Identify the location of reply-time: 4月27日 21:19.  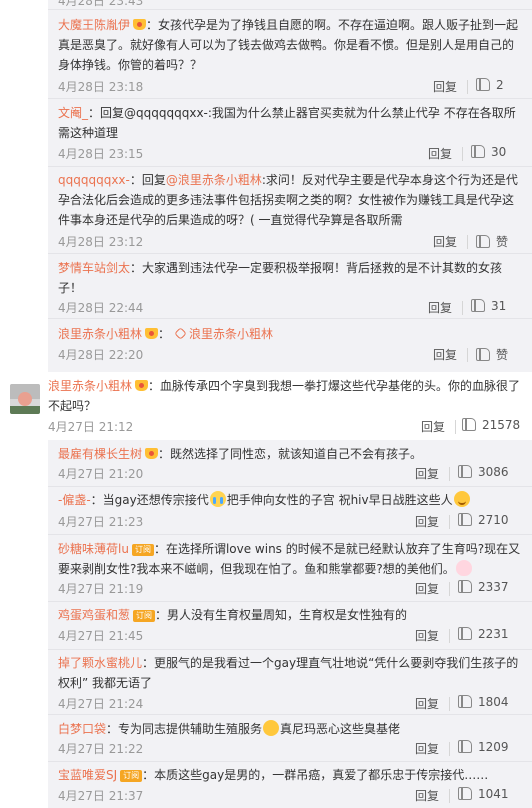
(101, 589).